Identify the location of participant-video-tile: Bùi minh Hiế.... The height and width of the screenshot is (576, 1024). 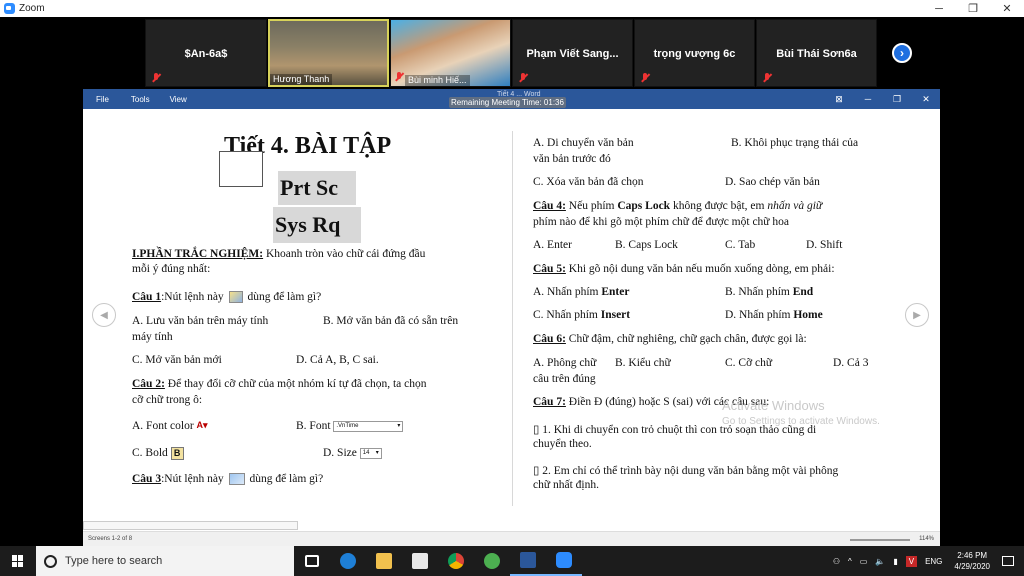
(450, 53).